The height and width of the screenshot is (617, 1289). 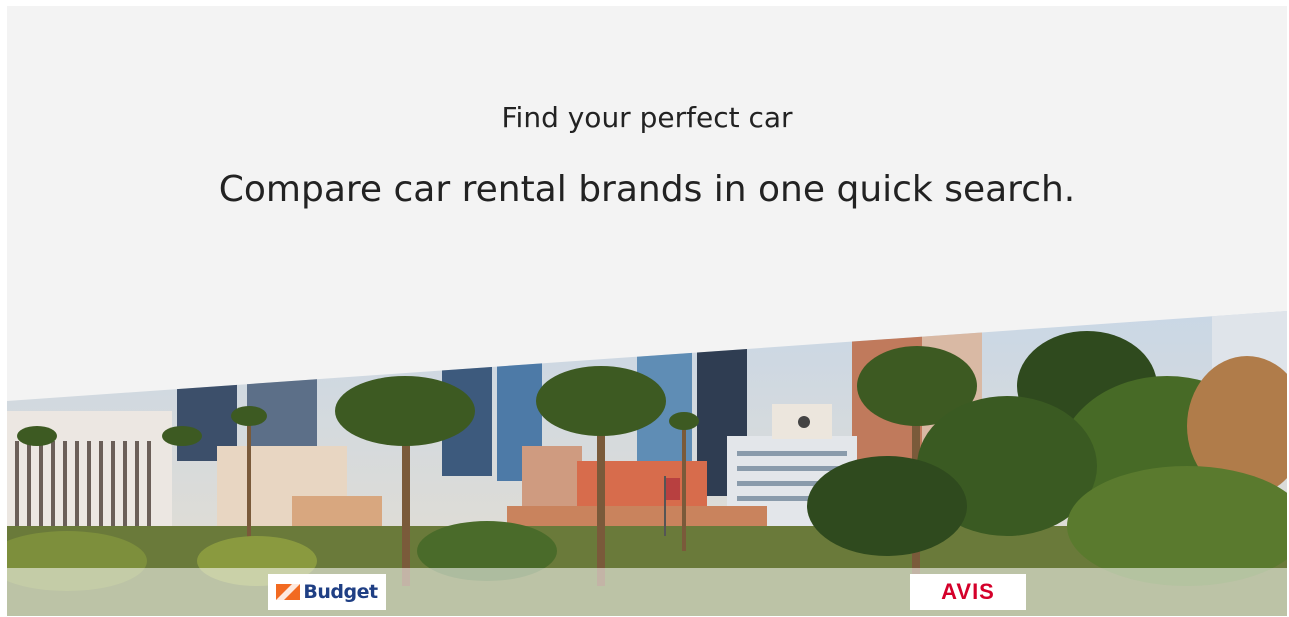 What do you see at coordinates (288, 592) in the screenshot?
I see `budget-logo-icon` at bounding box center [288, 592].